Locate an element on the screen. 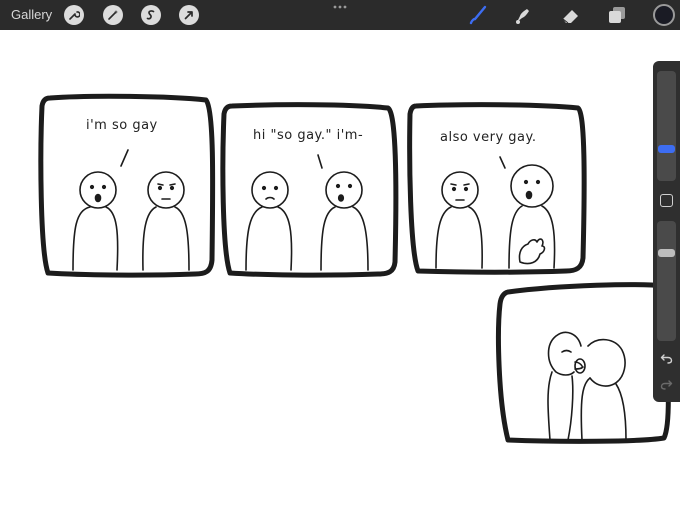  selection-icon is located at coordinates (150, 15).